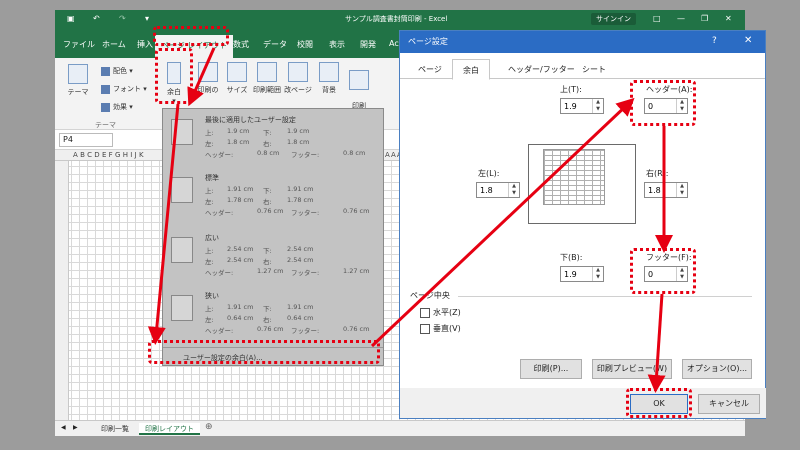 This screenshot has height=450, width=800. Describe the element at coordinates (241, 44) in the screenshot. I see `tab-formulas: 数式` at that location.